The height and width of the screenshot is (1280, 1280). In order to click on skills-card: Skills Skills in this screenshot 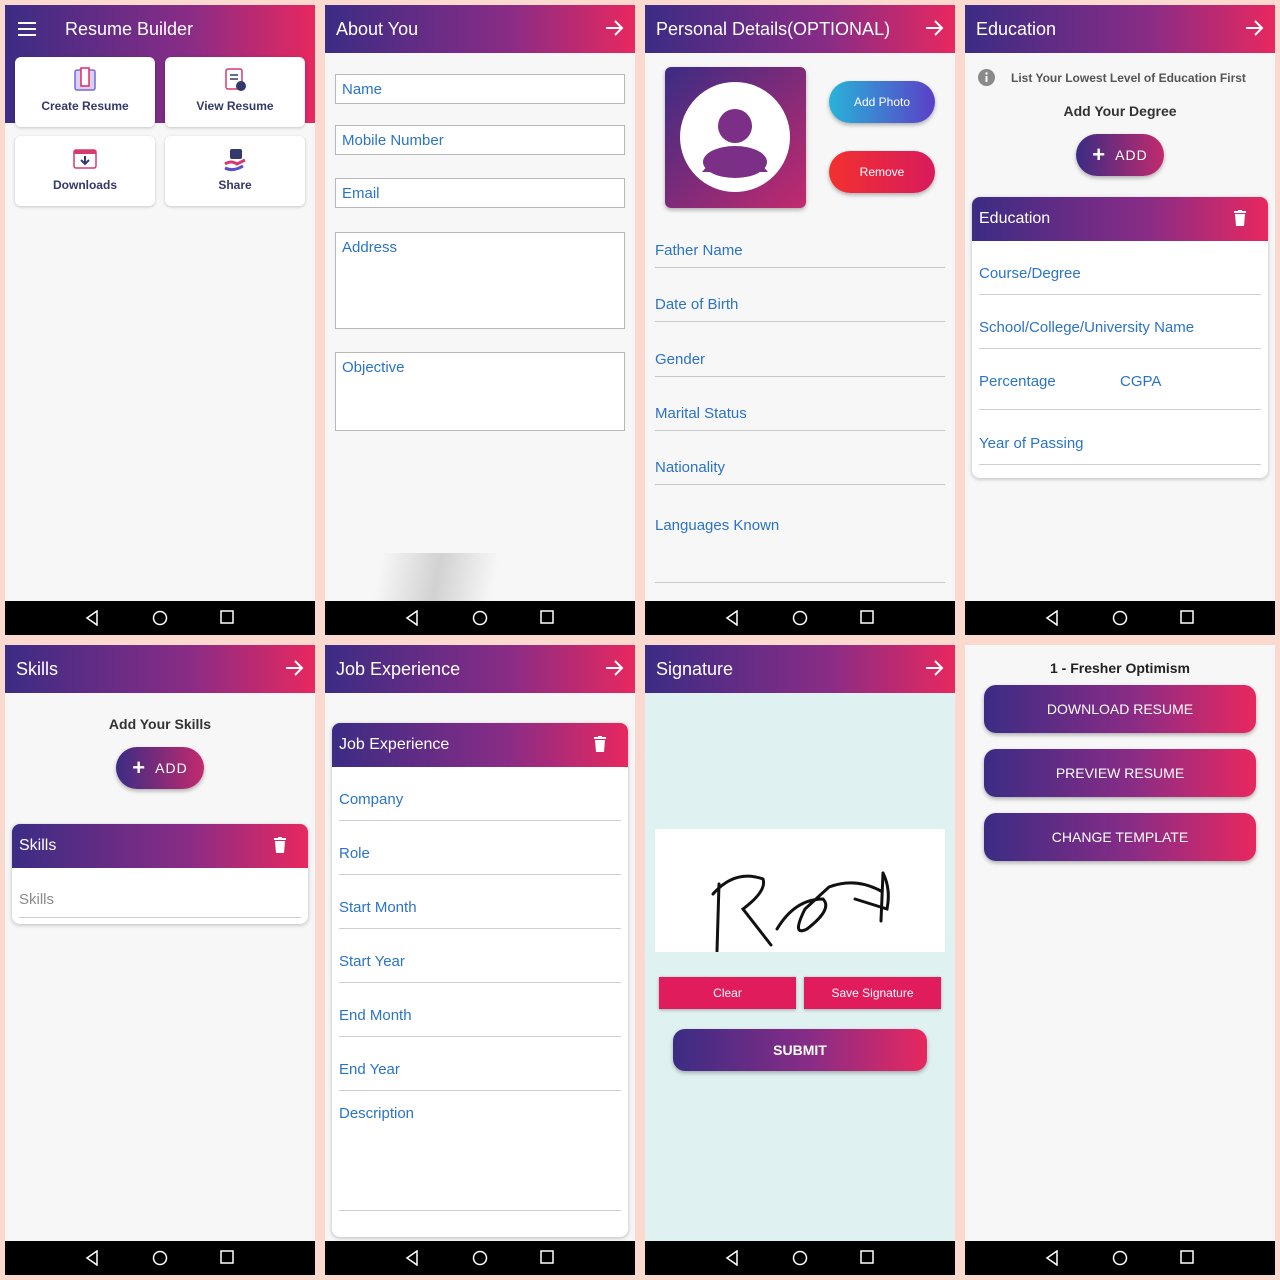, I will do `click(160, 874)`.